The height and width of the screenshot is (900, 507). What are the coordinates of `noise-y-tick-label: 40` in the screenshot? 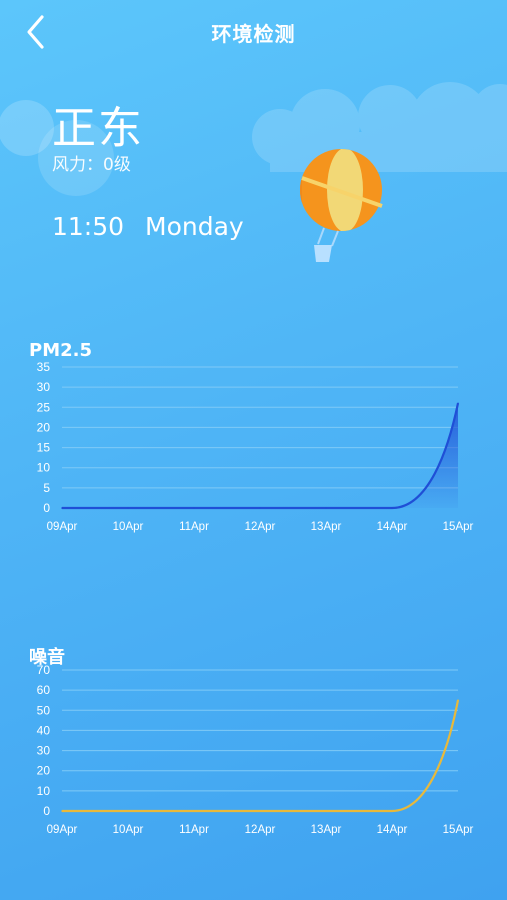 It's located at (44, 730).